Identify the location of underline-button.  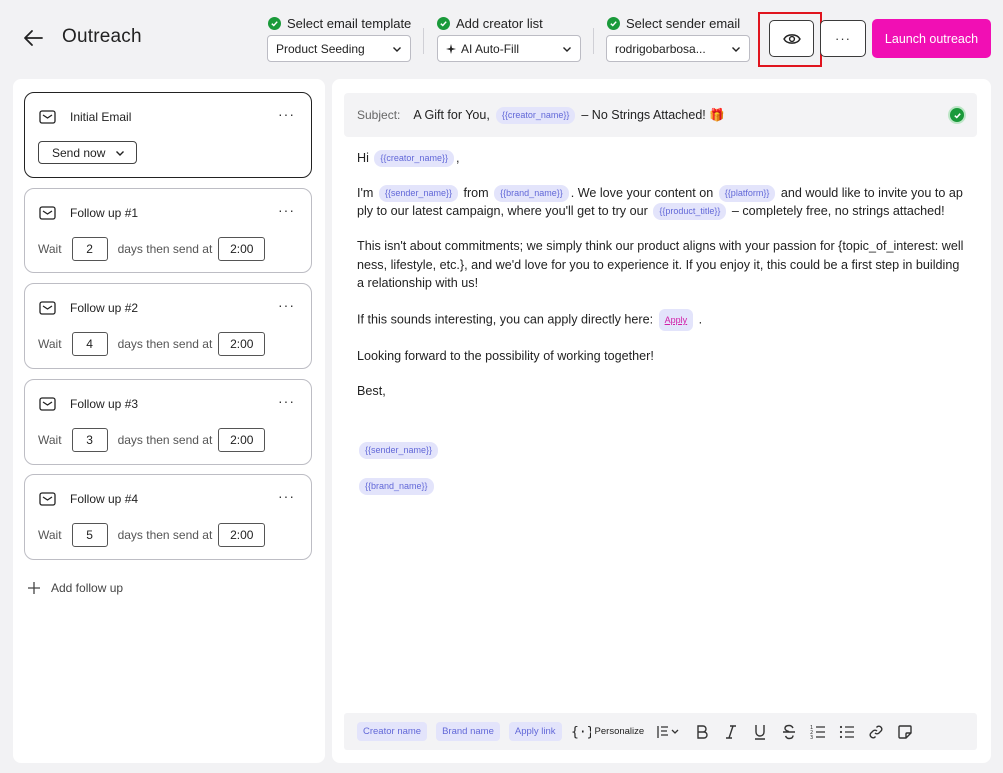
(760, 732).